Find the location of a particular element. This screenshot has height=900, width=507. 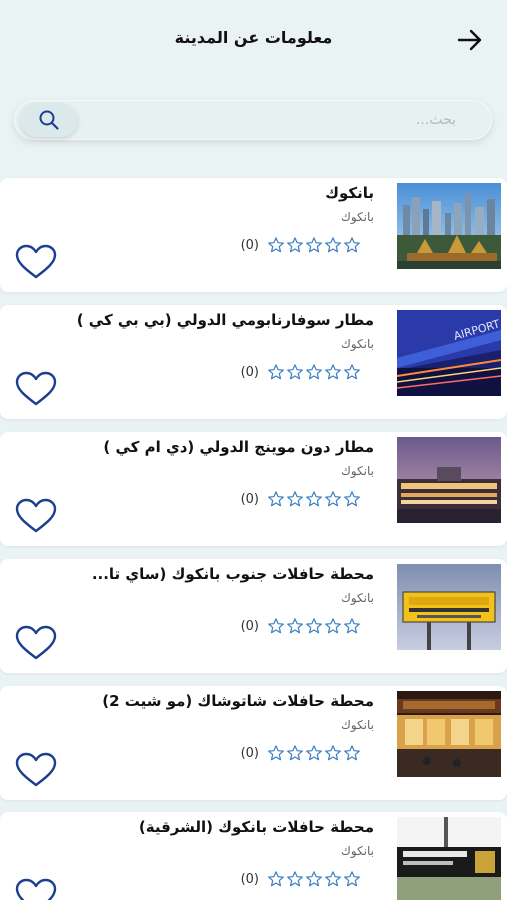

place-name: مطار دون موينج الدولي (دي ام كي ) is located at coordinates (194, 447).